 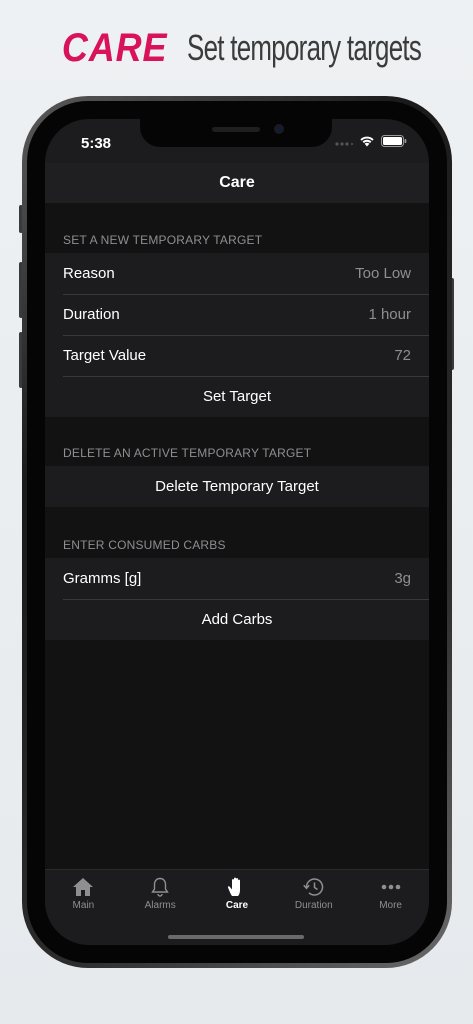 I want to click on tab-bar: Main Alarms Care Duration More, so click(x=237, y=894).